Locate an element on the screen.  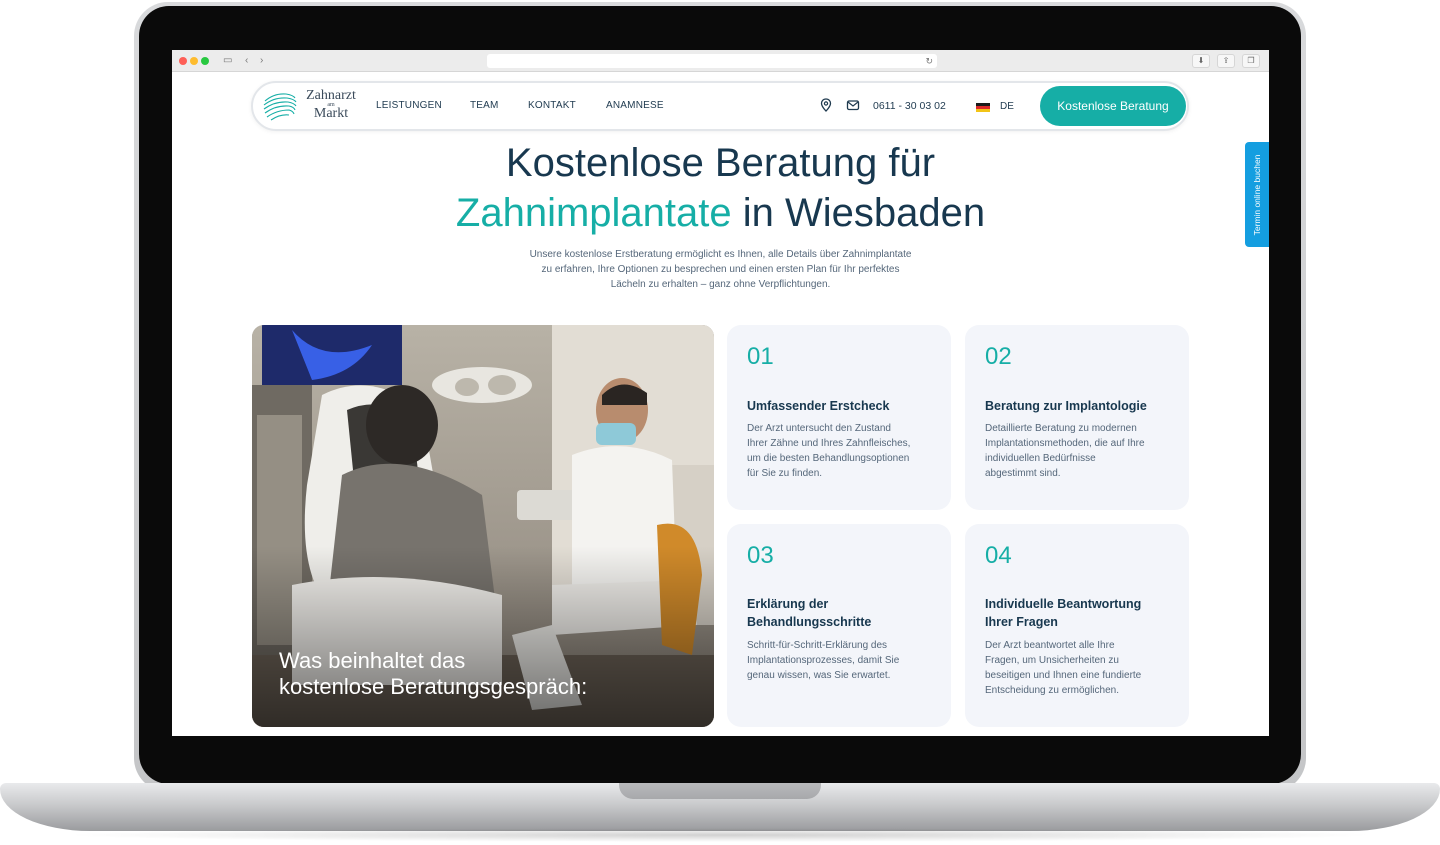
step-number: 03 is located at coordinates (760, 555).